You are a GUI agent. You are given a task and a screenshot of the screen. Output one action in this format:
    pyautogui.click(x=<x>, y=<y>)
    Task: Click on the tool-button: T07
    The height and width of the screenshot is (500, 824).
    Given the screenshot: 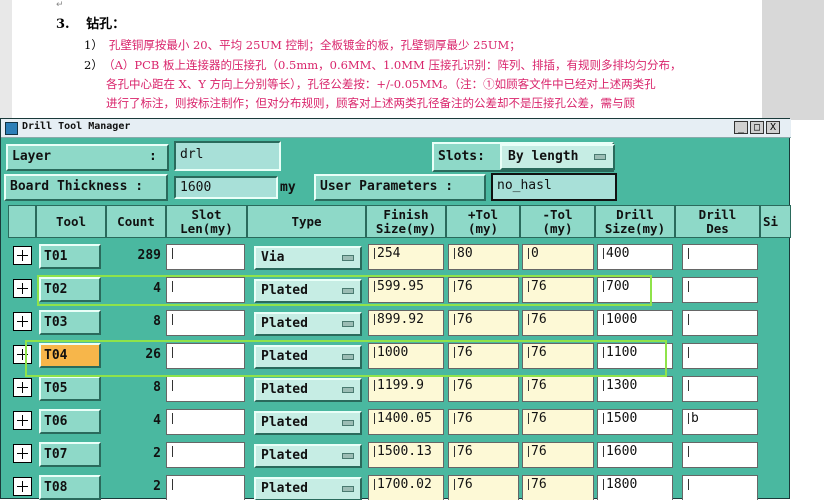 What is the action you would take?
    pyautogui.click(x=70, y=454)
    